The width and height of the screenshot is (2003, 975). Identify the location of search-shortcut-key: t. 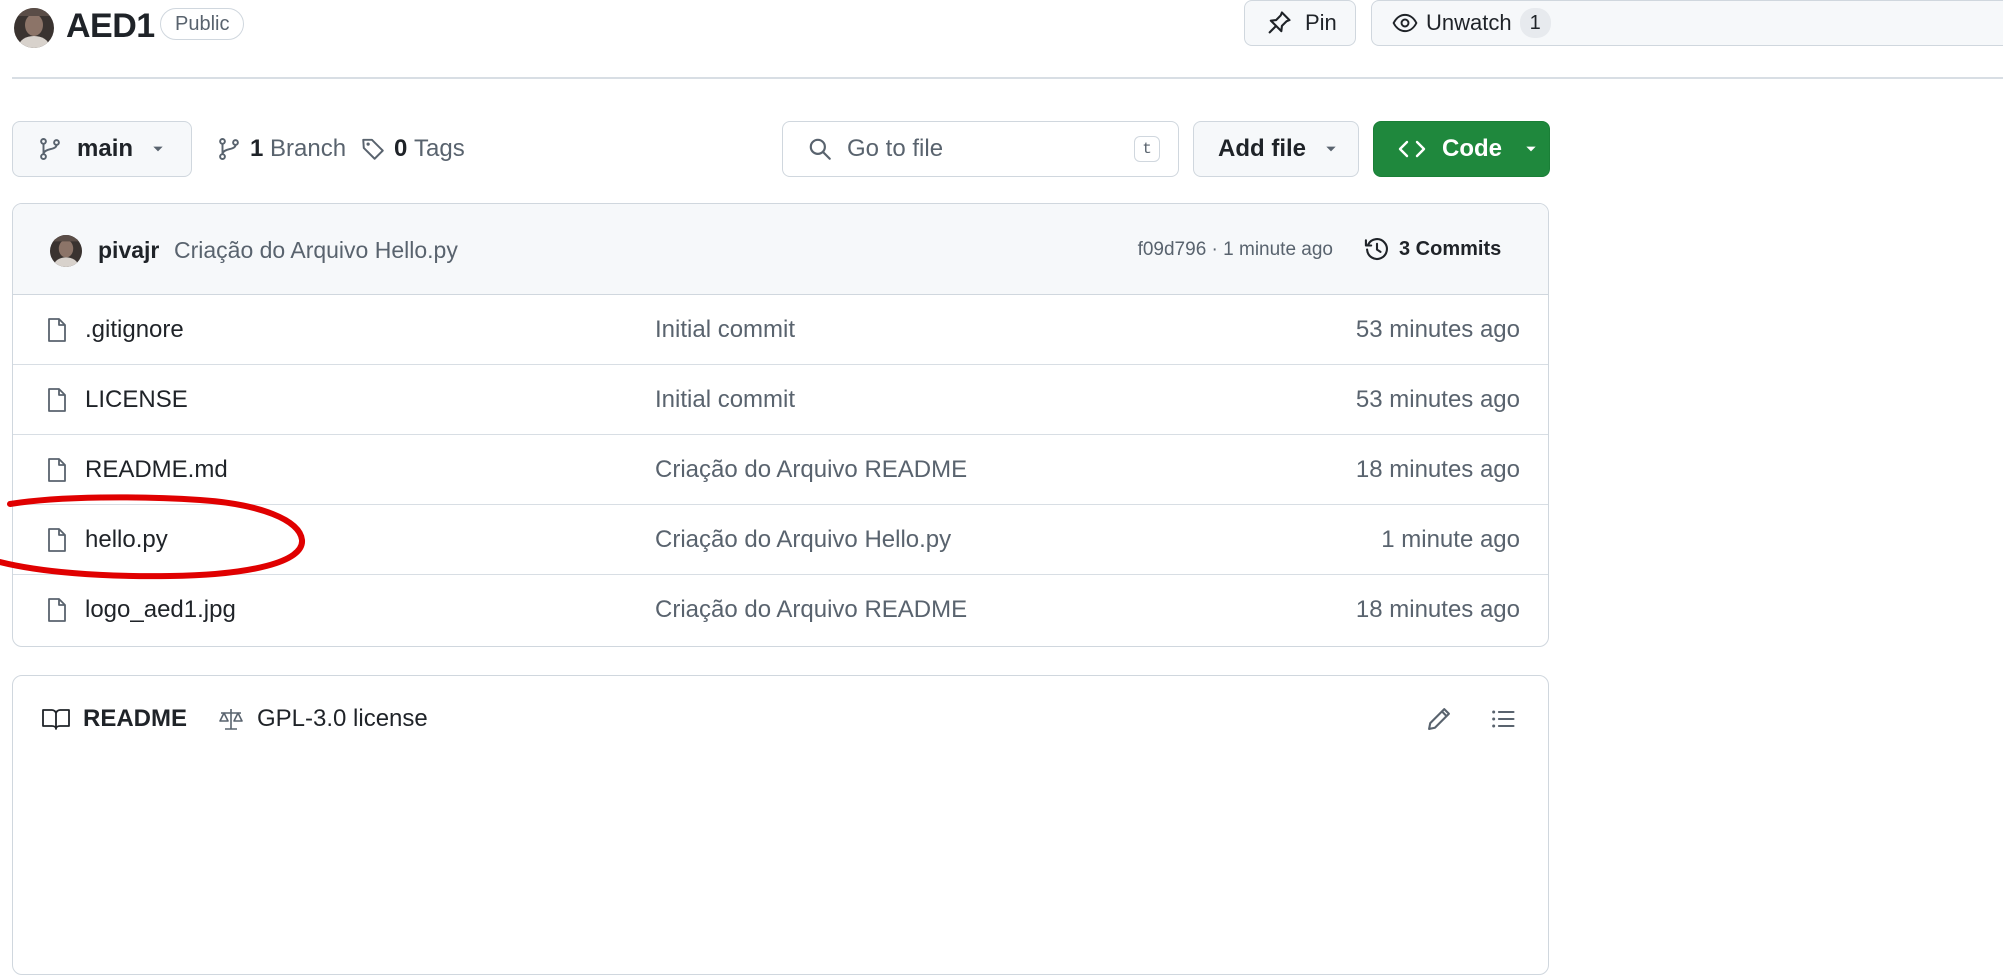
(1147, 149).